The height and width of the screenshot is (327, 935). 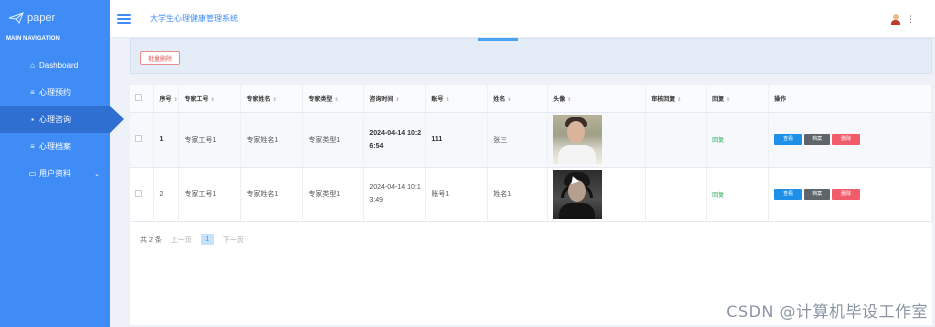 I want to click on logo-text: paper, so click(x=41, y=18).